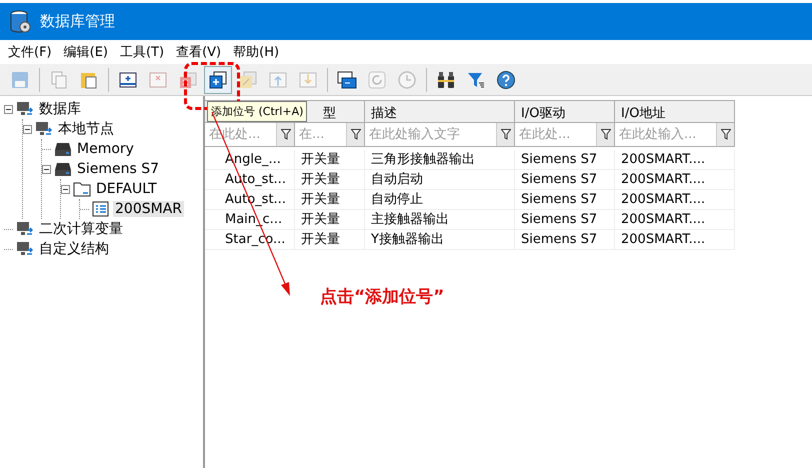  Describe the element at coordinates (308, 80) in the screenshot. I see `move-down-icon` at that location.